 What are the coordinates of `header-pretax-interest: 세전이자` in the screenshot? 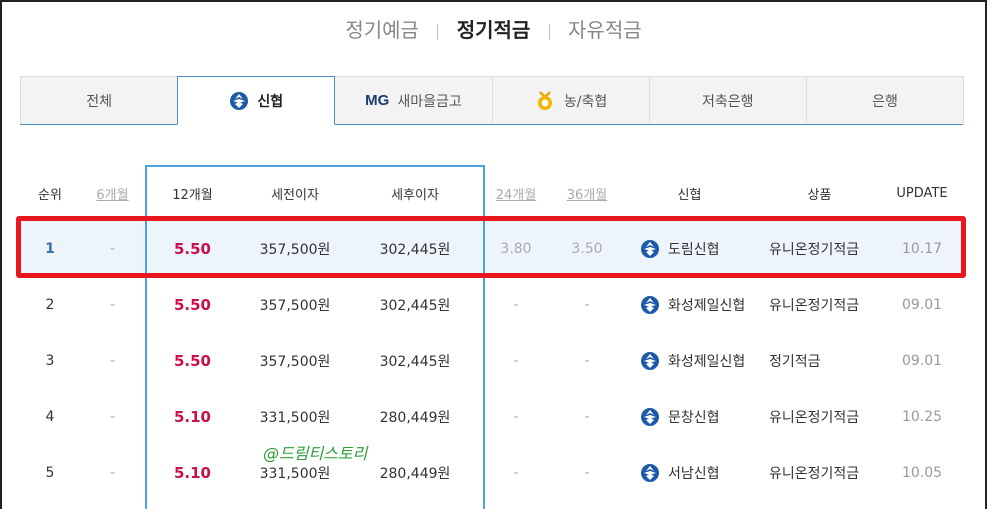 It's located at (295, 195).